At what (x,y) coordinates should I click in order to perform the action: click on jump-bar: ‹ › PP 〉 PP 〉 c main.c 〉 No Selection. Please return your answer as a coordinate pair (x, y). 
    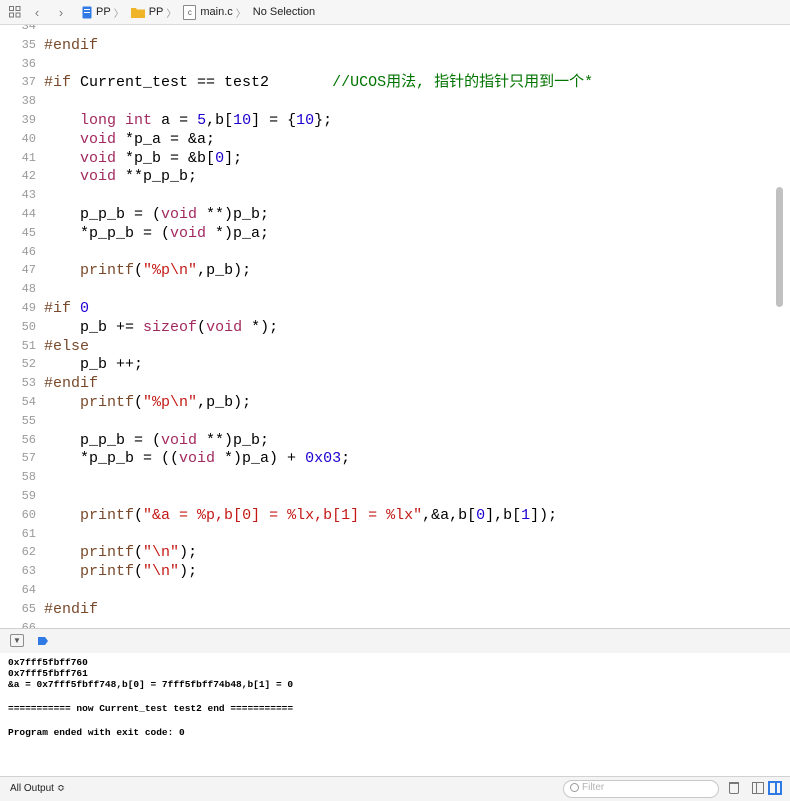
    Looking at the image, I should click on (395, 12).